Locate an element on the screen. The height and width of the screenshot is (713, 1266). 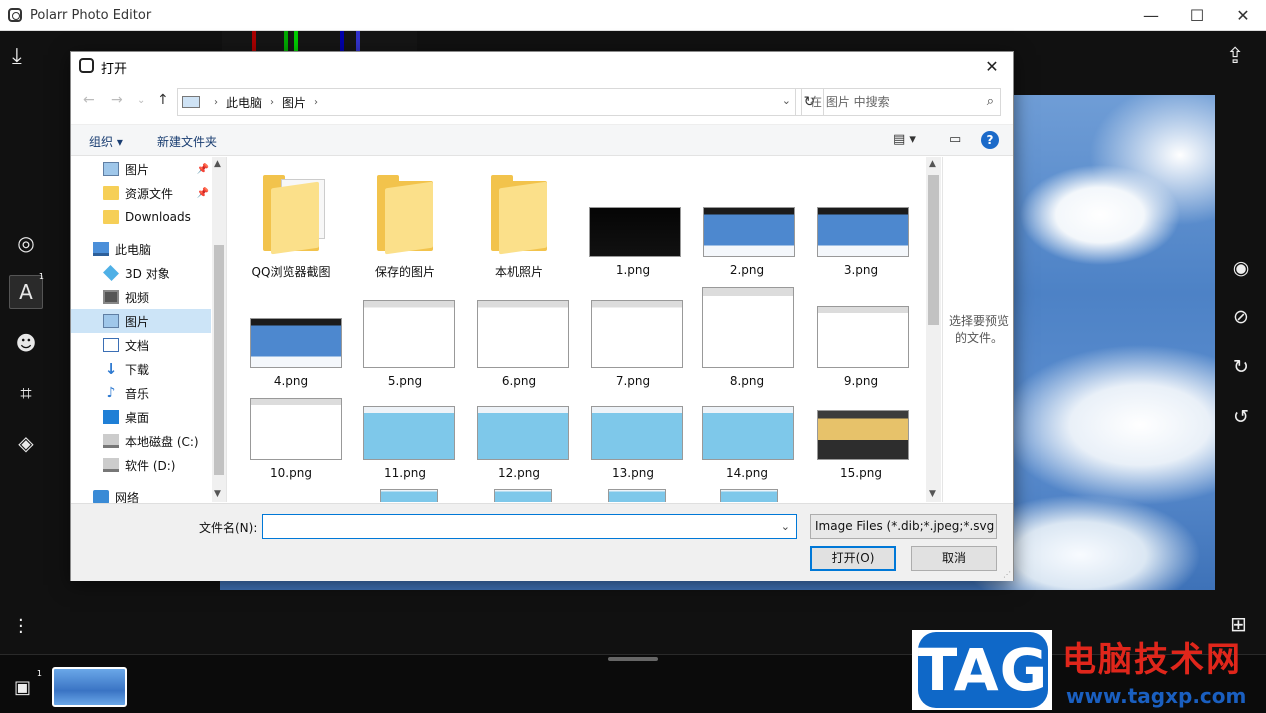
file-item: 3.png is located at coordinates (854, 217).